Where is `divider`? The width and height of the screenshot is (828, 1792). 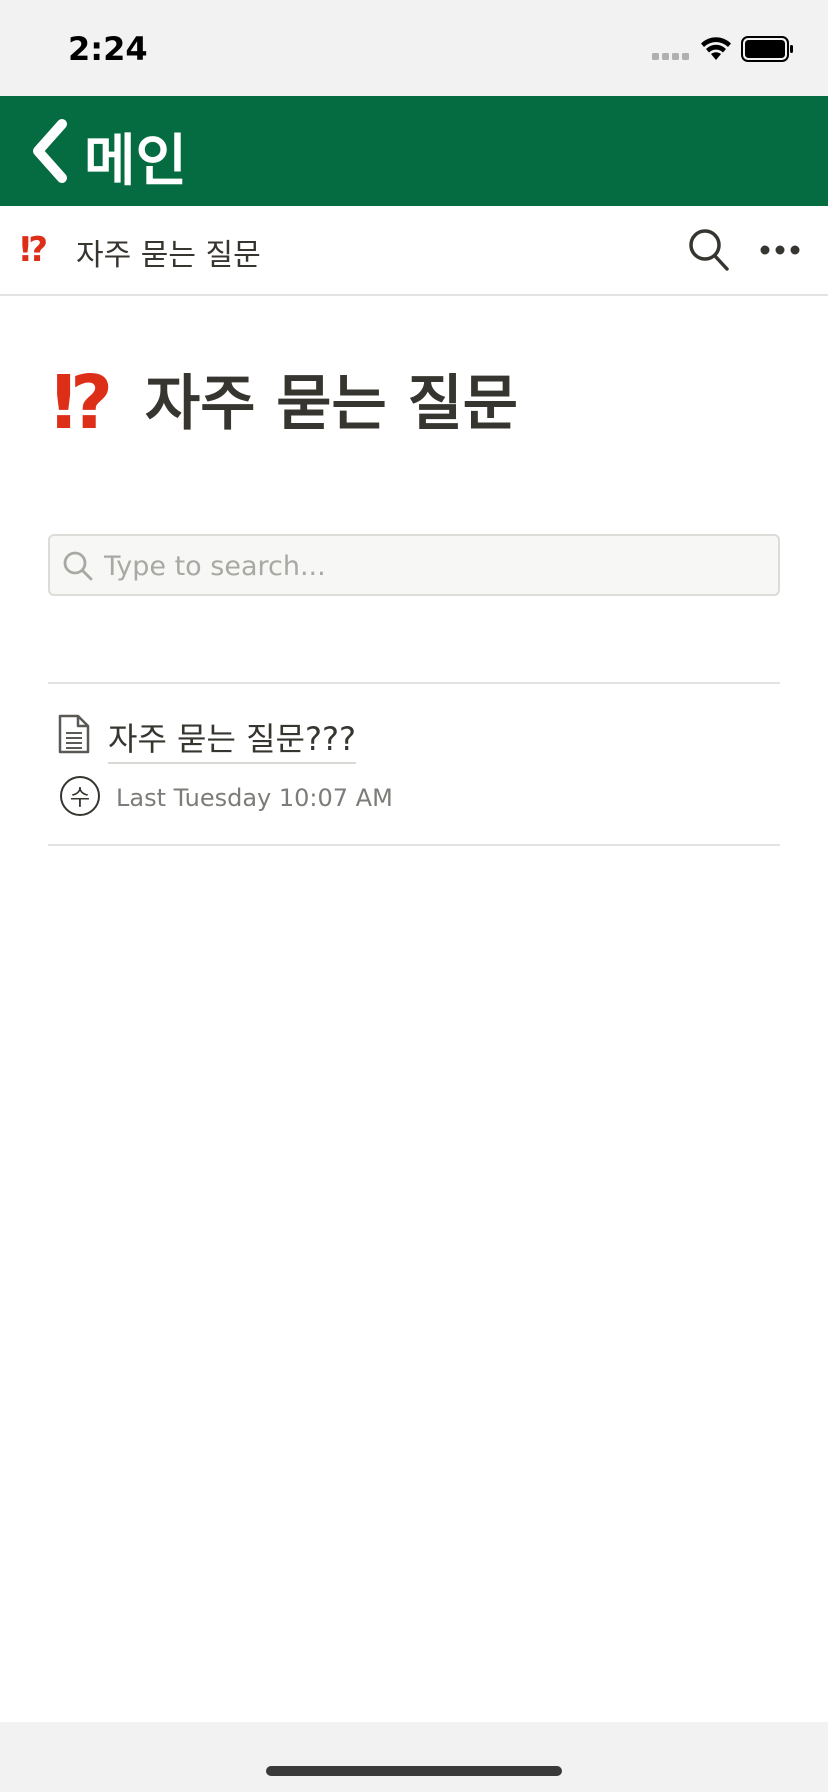 divider is located at coordinates (414, 845).